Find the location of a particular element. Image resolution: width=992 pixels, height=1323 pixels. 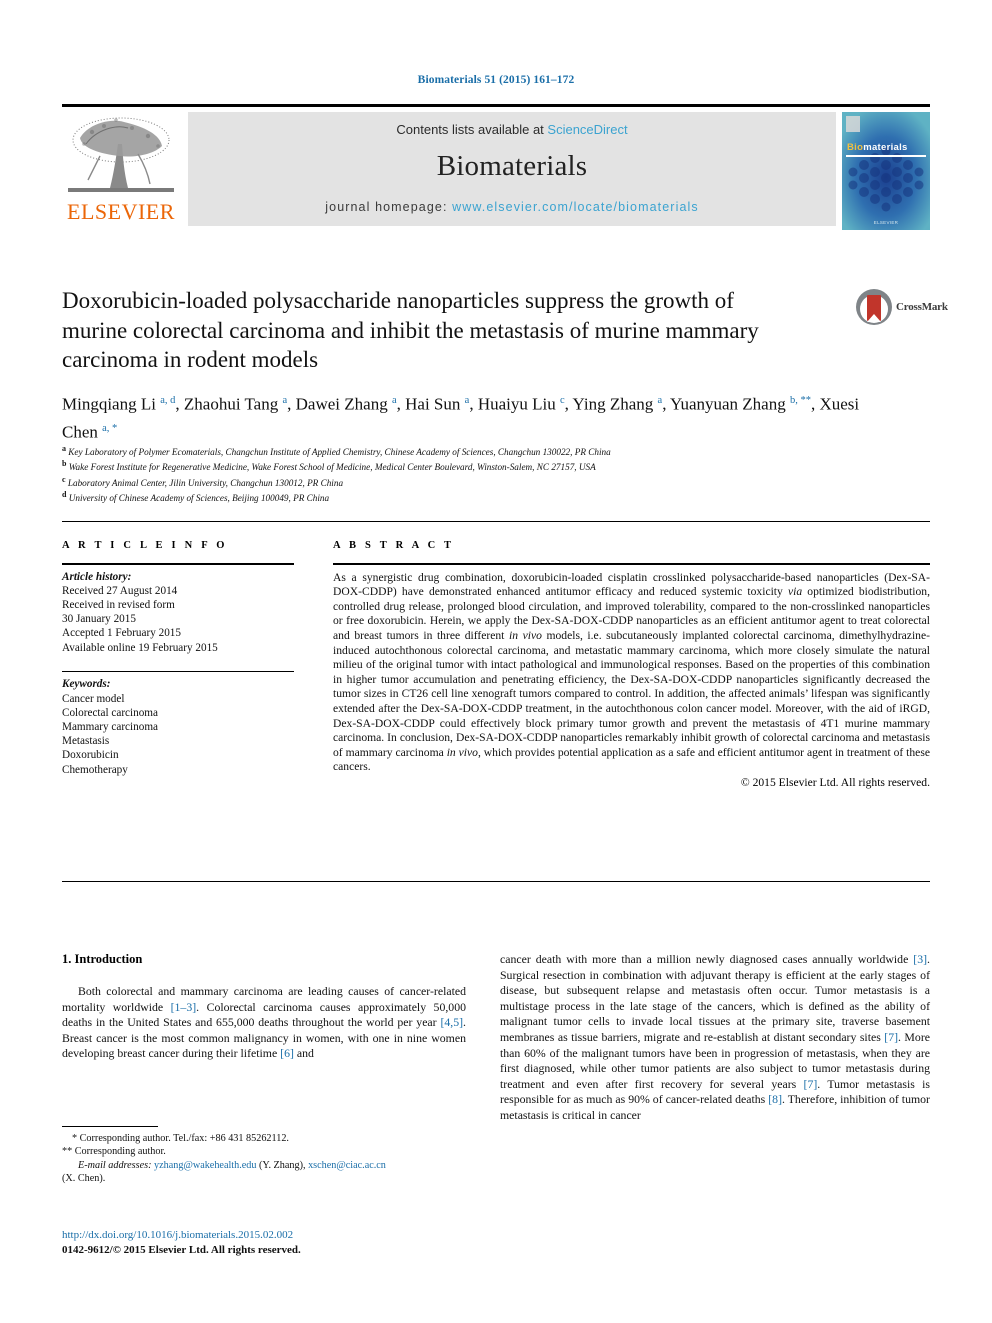

article-info-rule is located at coordinates (178, 564).